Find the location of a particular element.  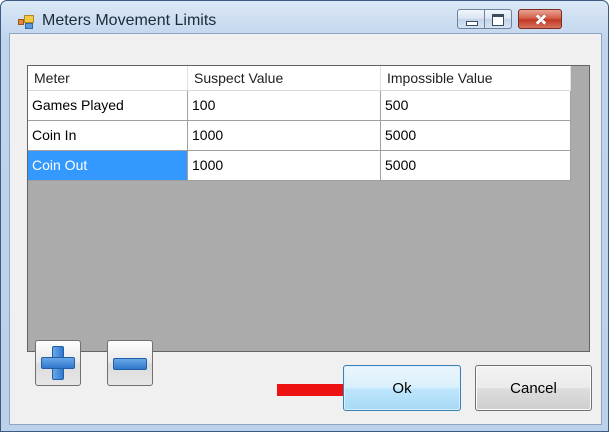

minus-icon is located at coordinates (130, 364).